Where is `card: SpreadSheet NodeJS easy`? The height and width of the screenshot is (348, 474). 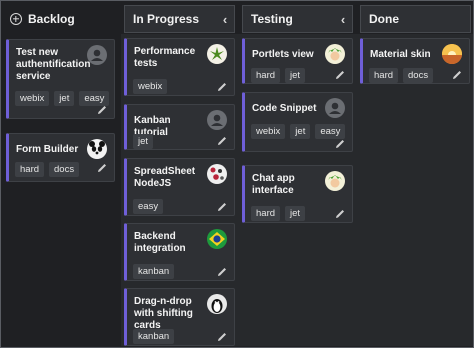
card: SpreadSheet NodeJS easy is located at coordinates (179, 187).